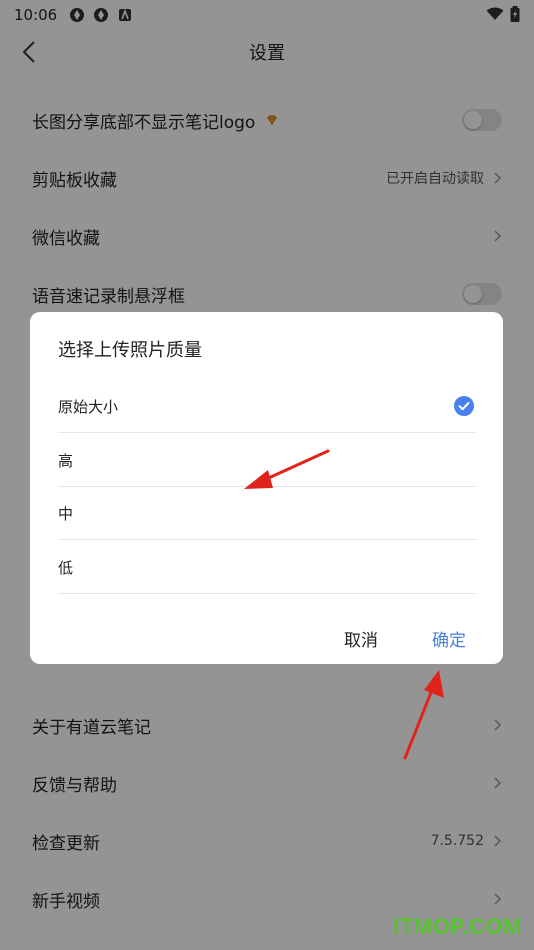 This screenshot has width=534, height=950. Describe the element at coordinates (423, 715) in the screenshot. I see `annotation-arrow-confirm` at that location.